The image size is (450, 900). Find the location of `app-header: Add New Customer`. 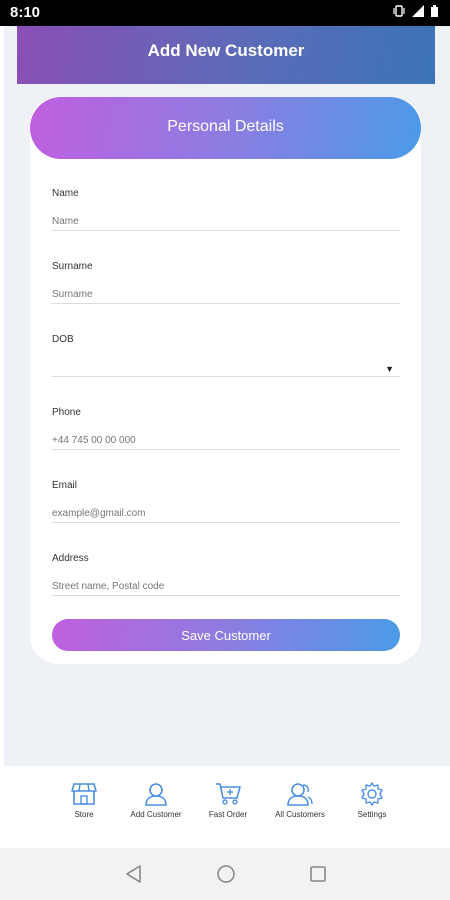

app-header: Add New Customer is located at coordinates (226, 55).